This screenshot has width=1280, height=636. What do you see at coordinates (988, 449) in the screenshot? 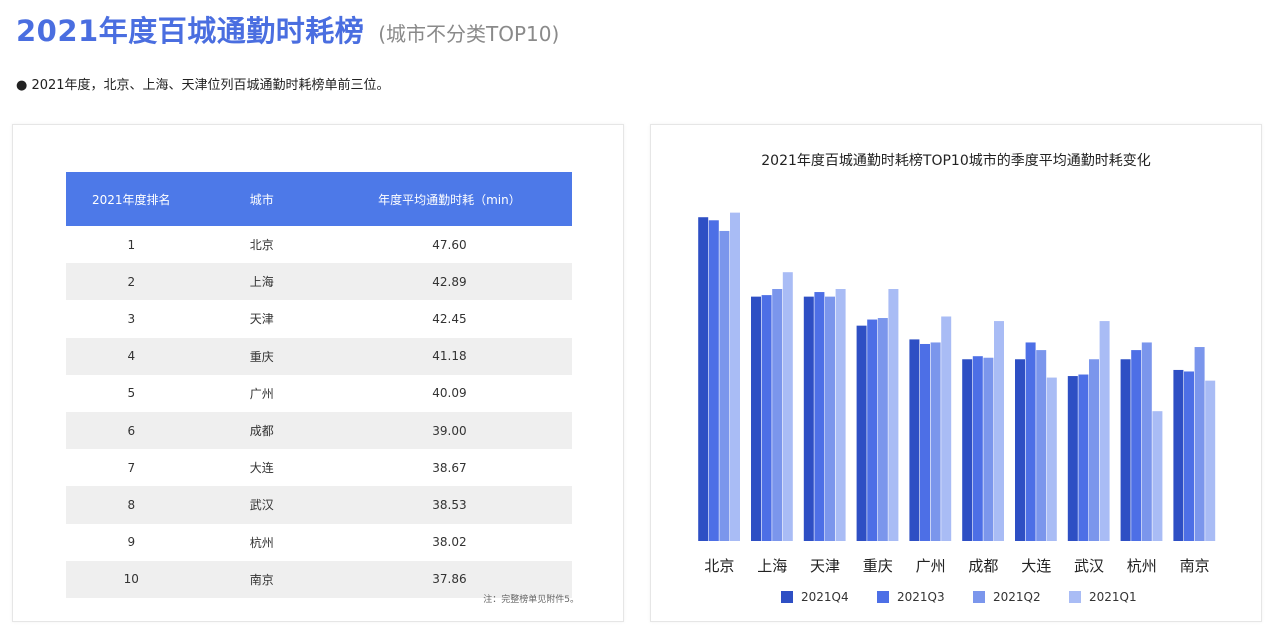
I see `bar-2021Q2-成都` at bounding box center [988, 449].